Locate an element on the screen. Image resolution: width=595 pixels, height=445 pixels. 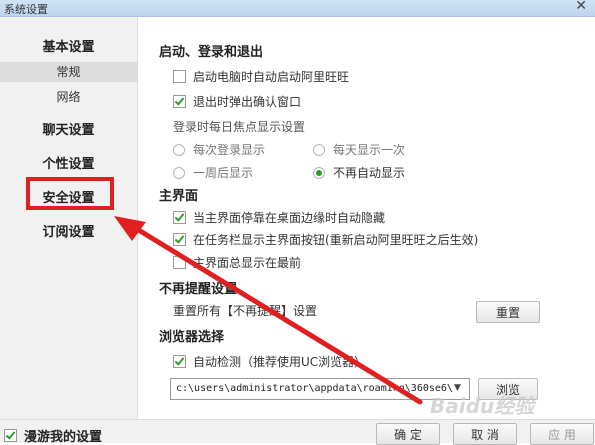
confirm-exit-option: 退出时弹出确认窗口 is located at coordinates (237, 101).